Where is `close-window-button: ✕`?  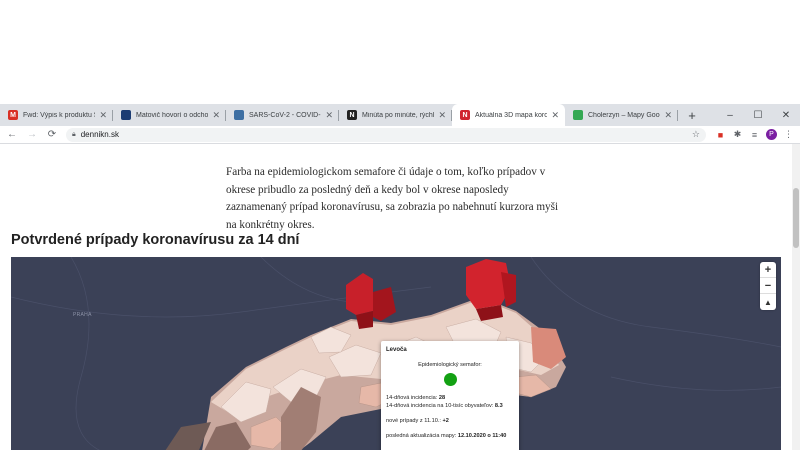
close-window-button: ✕ is located at coordinates (786, 115).